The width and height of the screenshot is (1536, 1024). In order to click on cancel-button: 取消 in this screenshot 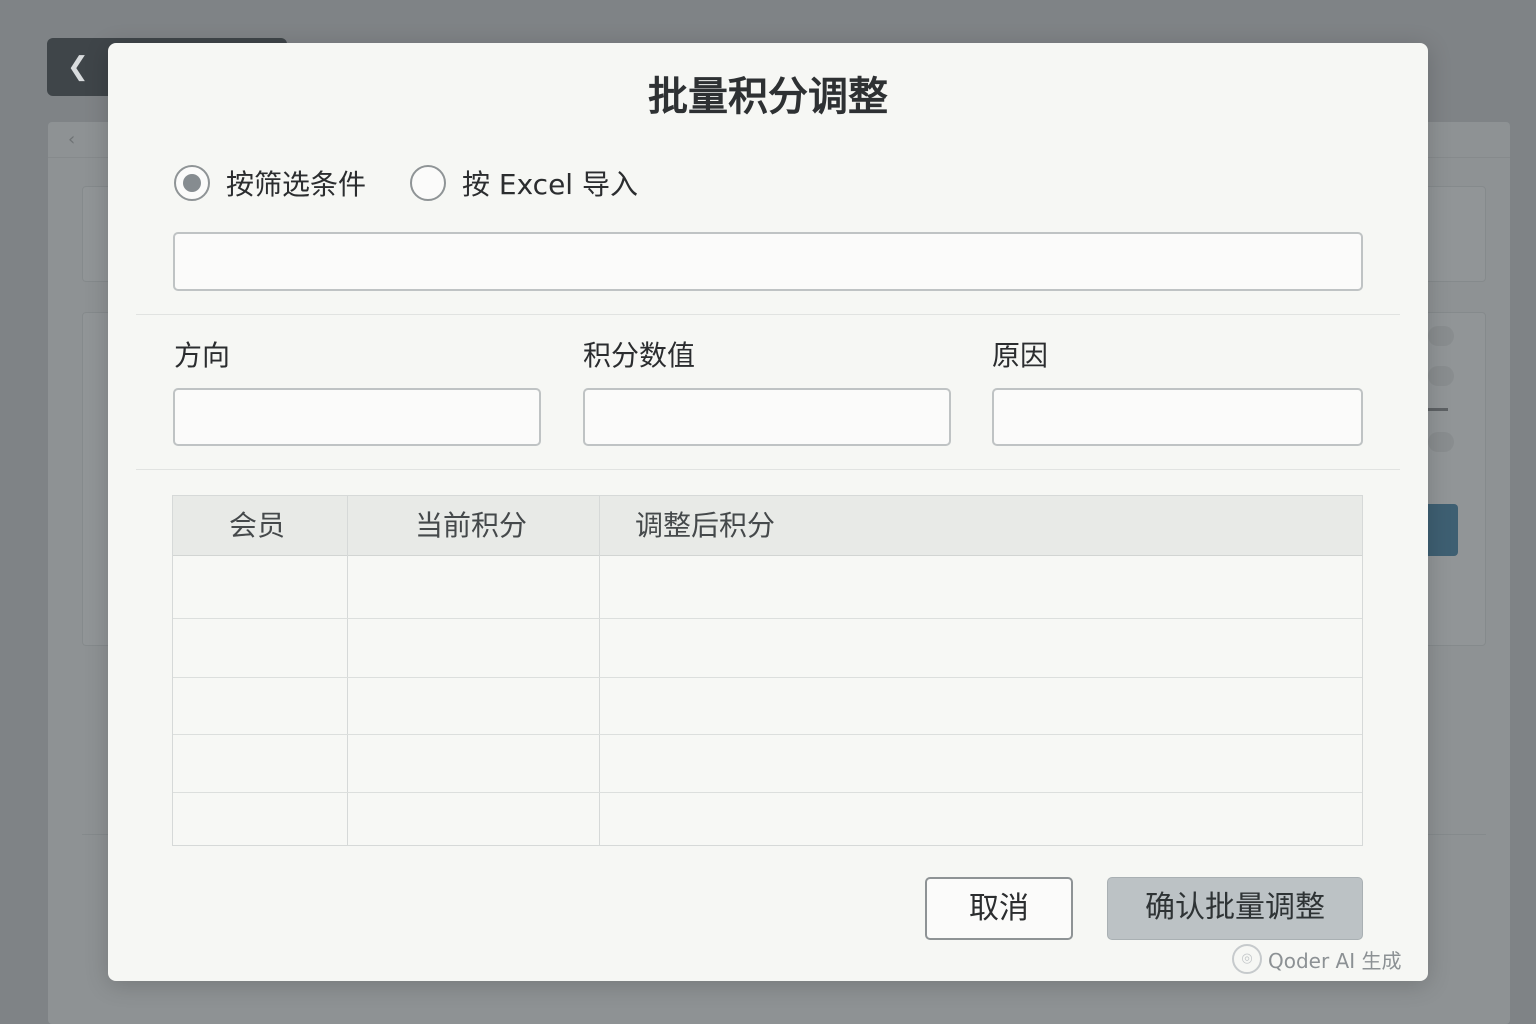, I will do `click(999, 908)`.